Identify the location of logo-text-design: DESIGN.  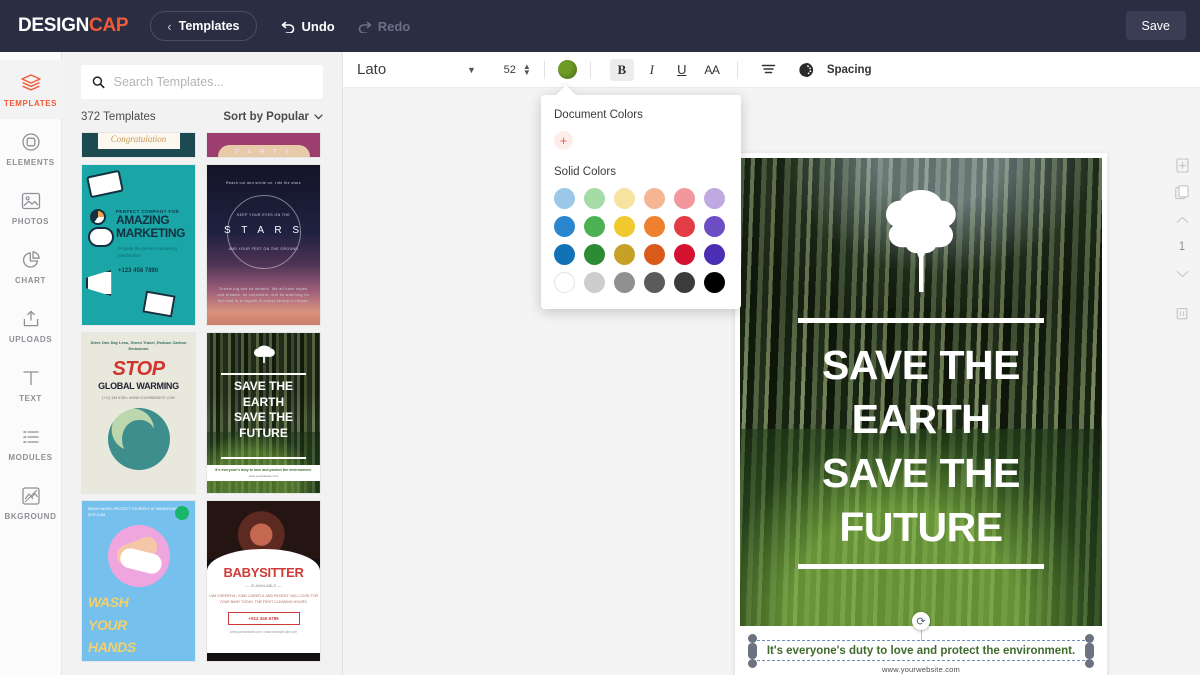
(54, 25).